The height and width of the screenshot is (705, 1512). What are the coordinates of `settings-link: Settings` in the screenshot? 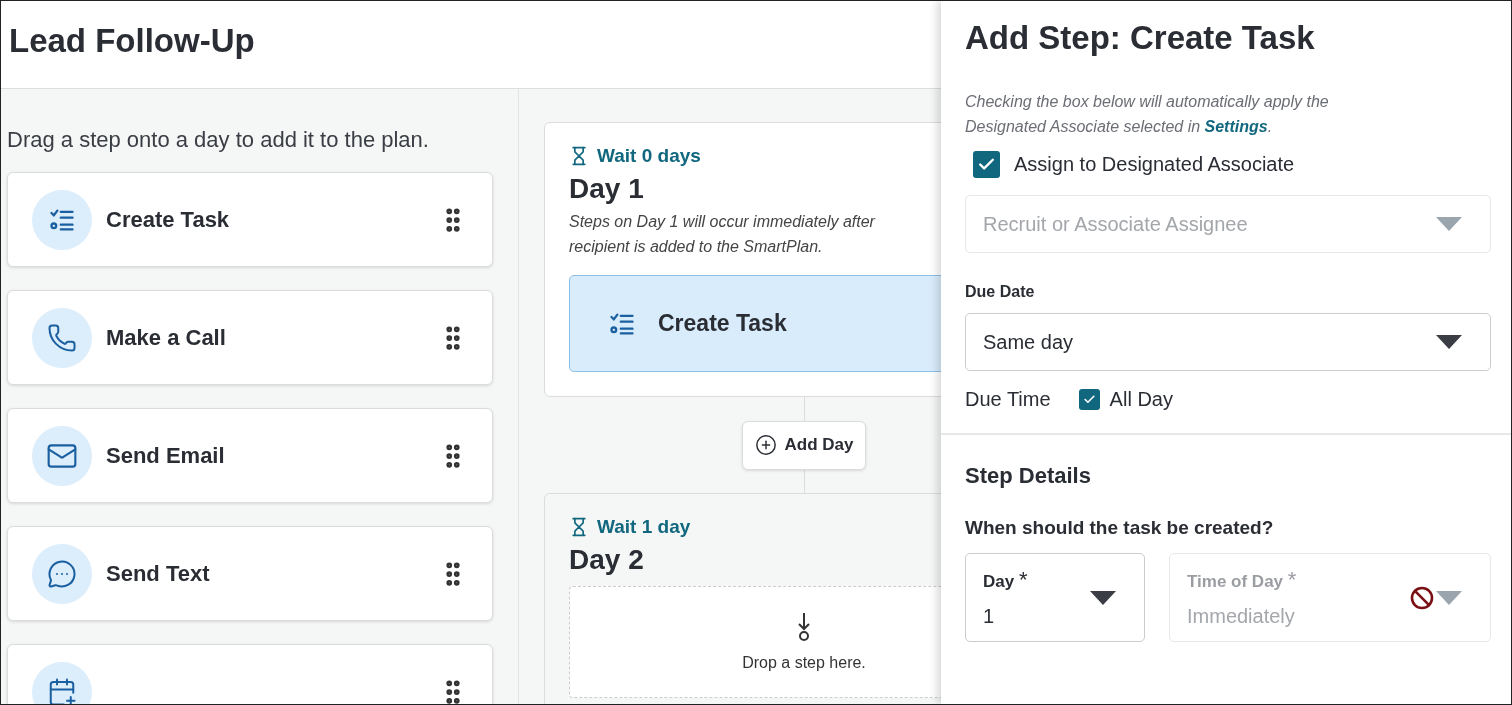 It's located at (1236, 126).